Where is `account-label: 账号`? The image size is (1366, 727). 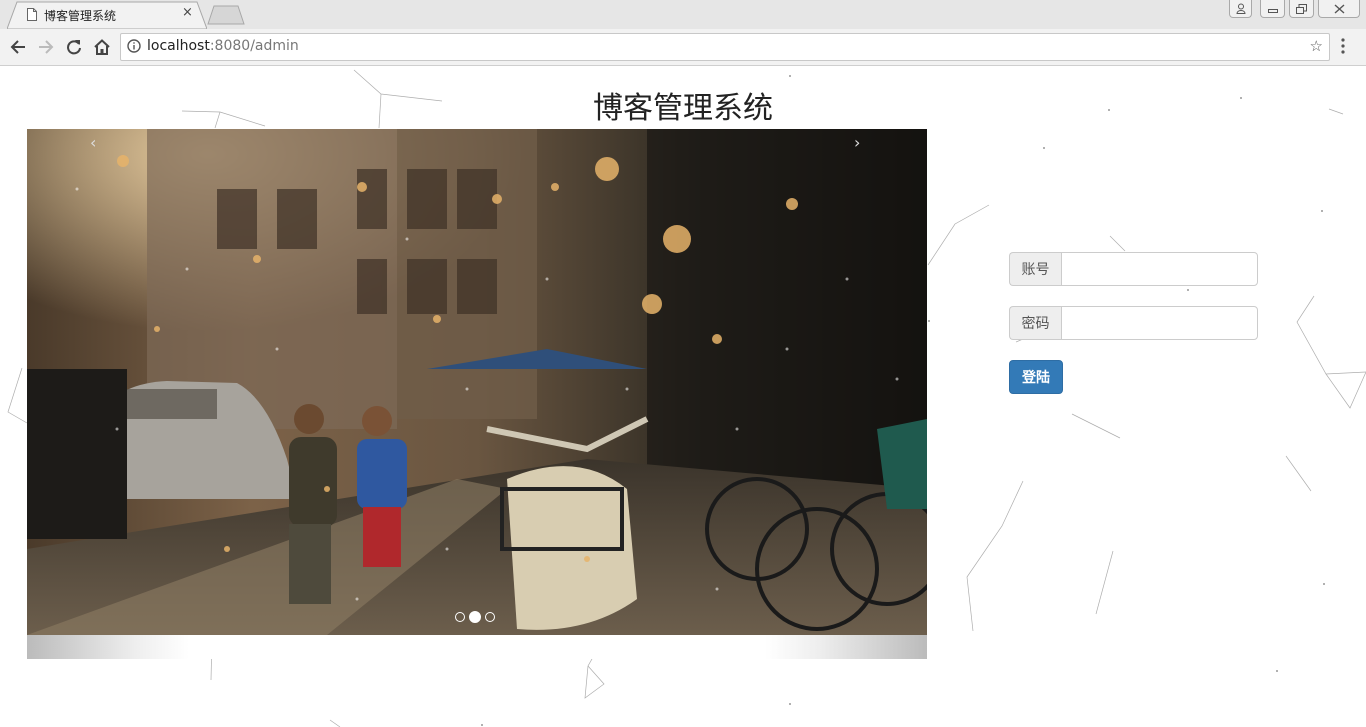 account-label: 账号 is located at coordinates (1035, 269).